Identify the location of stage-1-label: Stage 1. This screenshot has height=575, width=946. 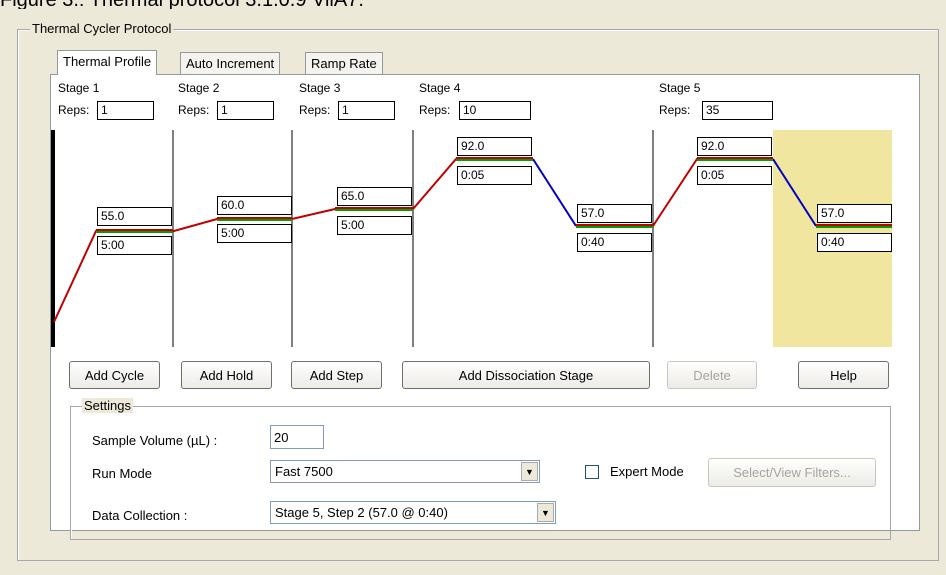
(79, 88).